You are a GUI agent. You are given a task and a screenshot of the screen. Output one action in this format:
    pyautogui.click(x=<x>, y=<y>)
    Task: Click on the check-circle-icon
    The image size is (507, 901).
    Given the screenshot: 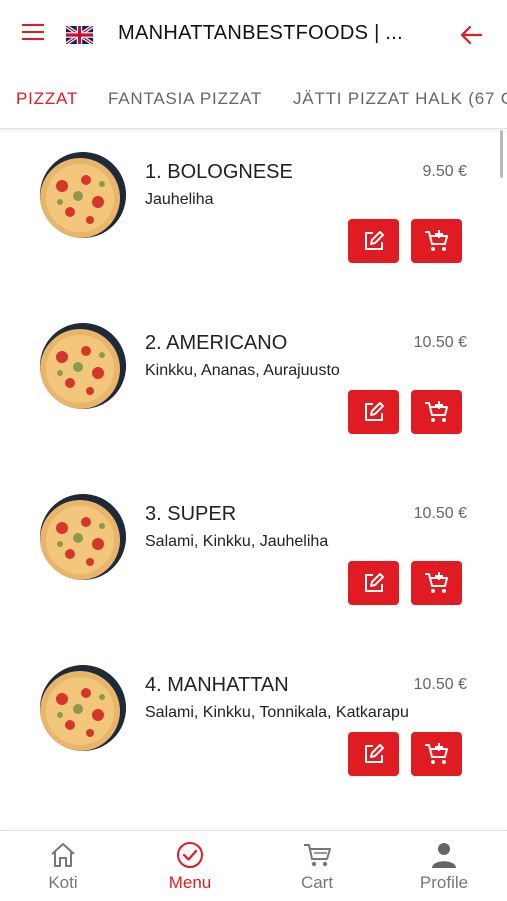 What is the action you would take?
    pyautogui.click(x=190, y=855)
    